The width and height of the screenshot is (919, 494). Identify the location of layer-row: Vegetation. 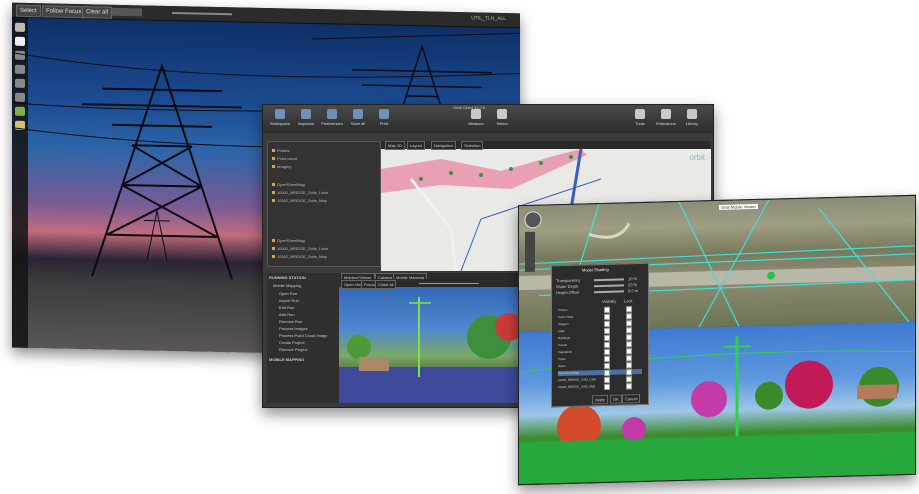
(600, 351).